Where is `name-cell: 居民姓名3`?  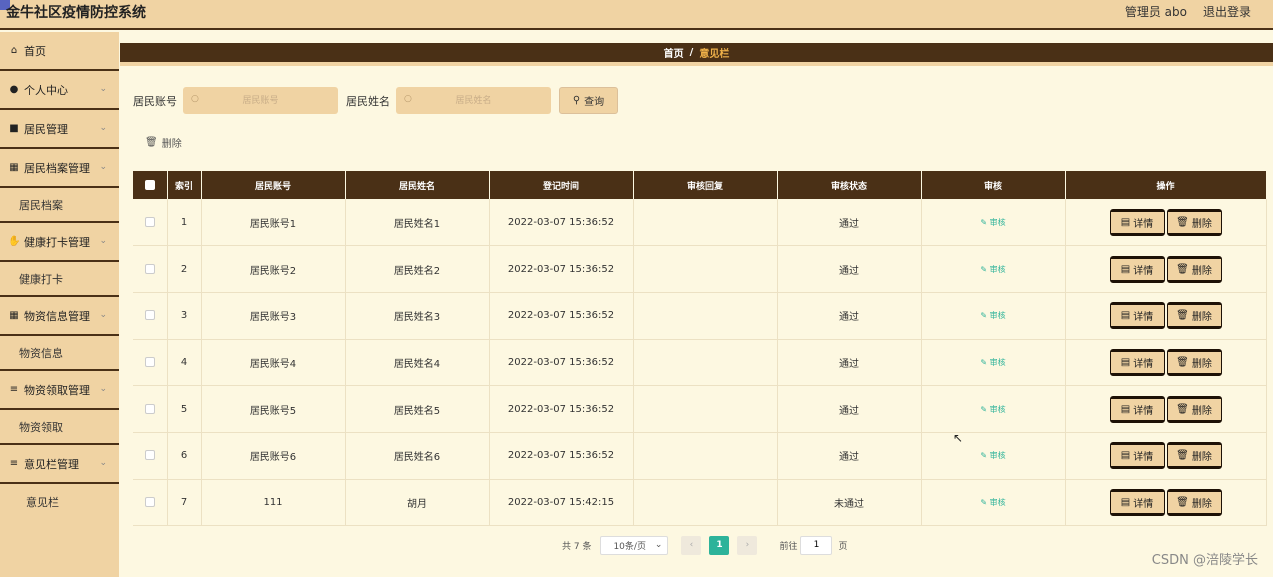 name-cell: 居民姓名3 is located at coordinates (417, 316).